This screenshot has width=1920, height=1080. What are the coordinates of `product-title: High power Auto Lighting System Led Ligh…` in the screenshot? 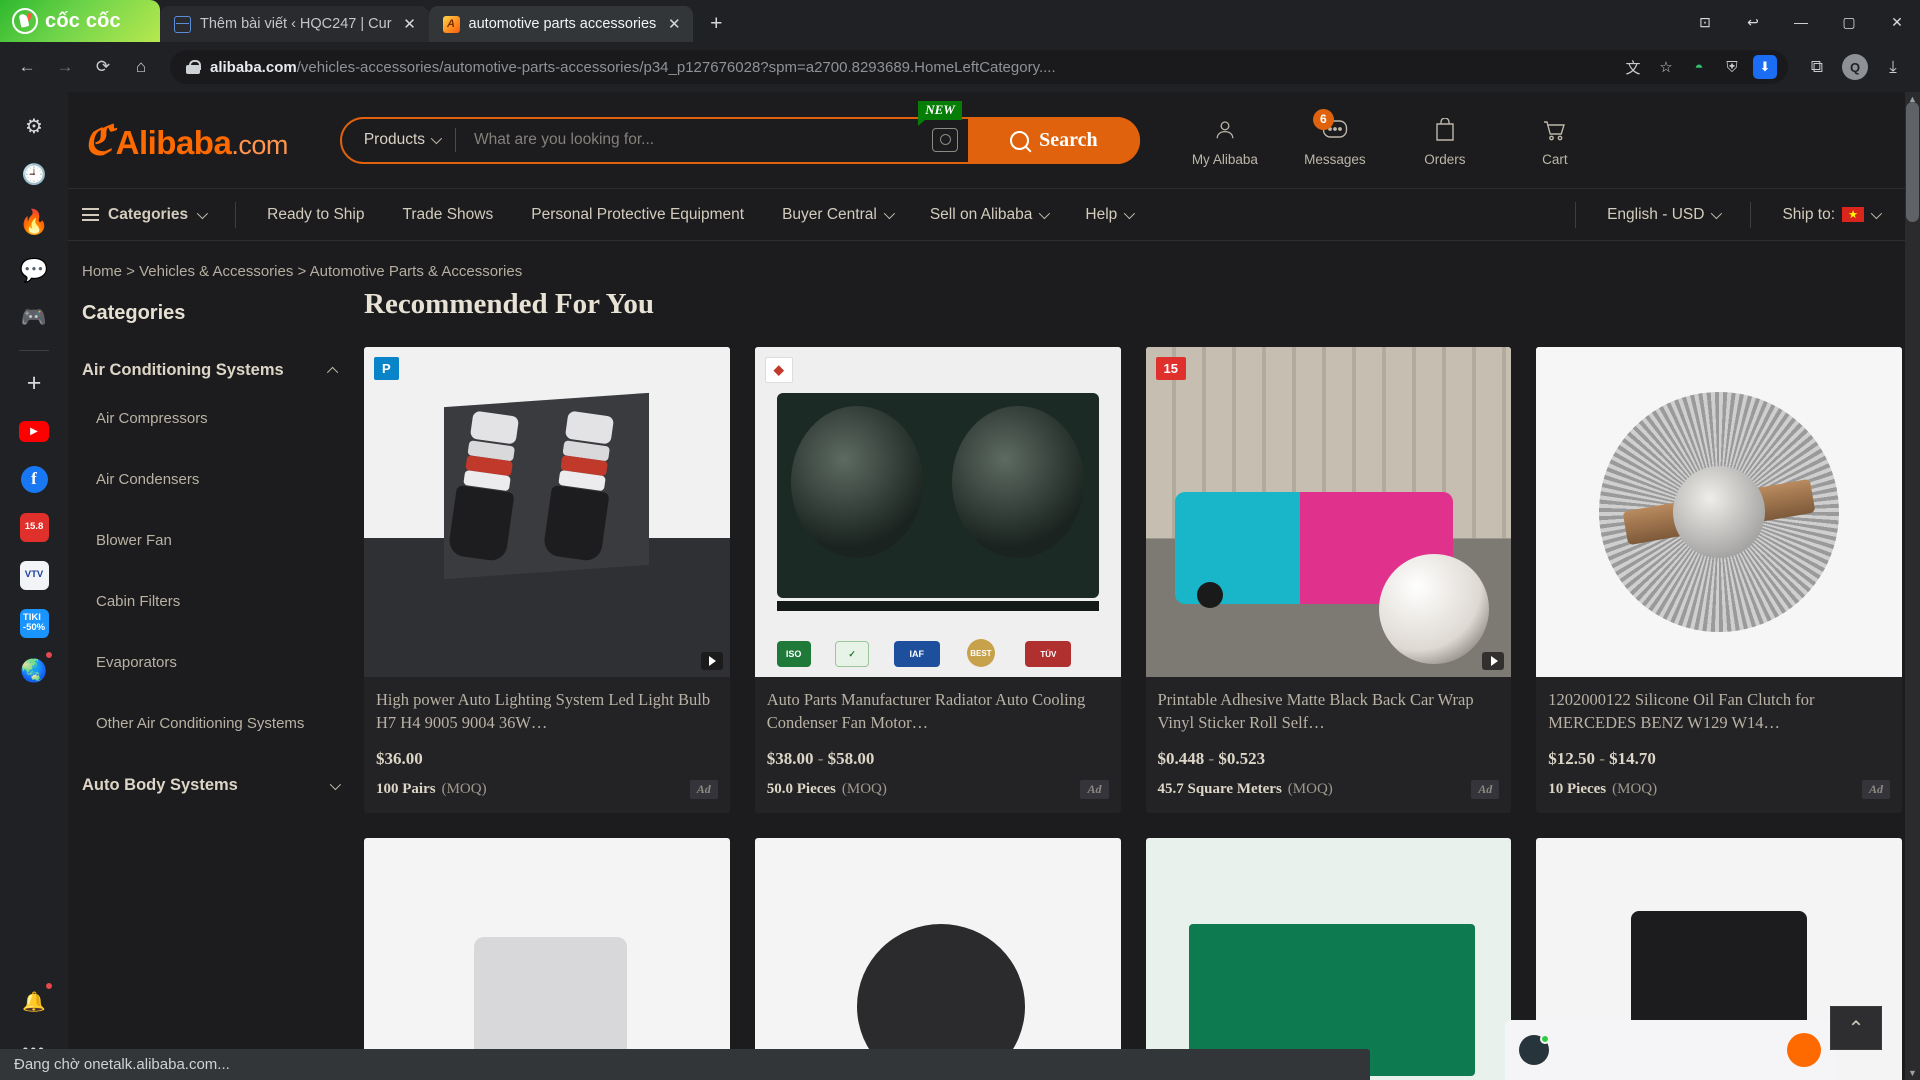 It's located at (547, 712).